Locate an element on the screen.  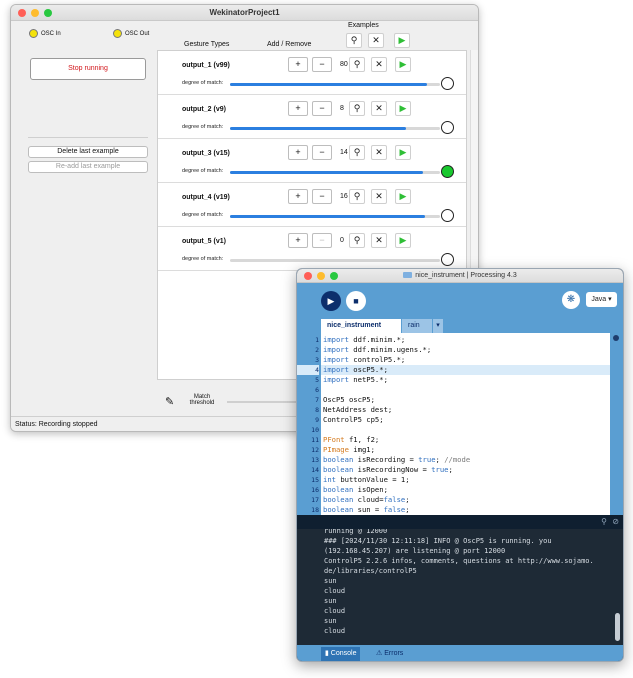
code-line: boolean cloud=false; is located at coordinates (465, 500).